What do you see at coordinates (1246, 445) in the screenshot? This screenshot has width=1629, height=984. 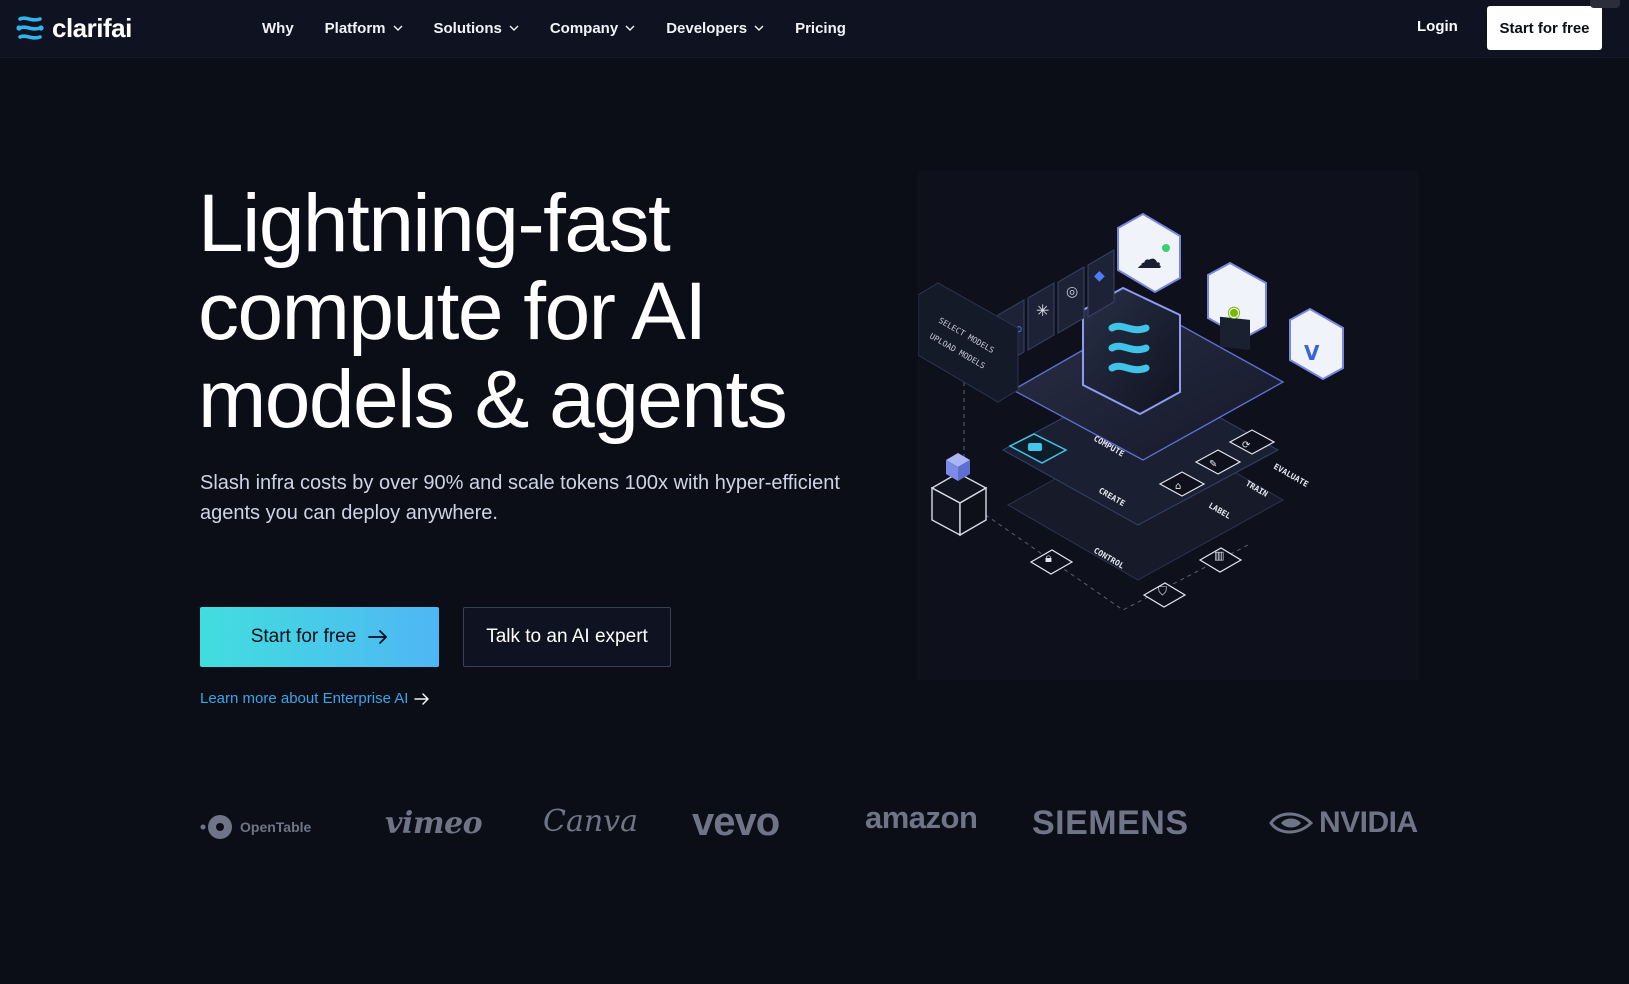 I see `evaluate-icon: ⟳` at bounding box center [1246, 445].